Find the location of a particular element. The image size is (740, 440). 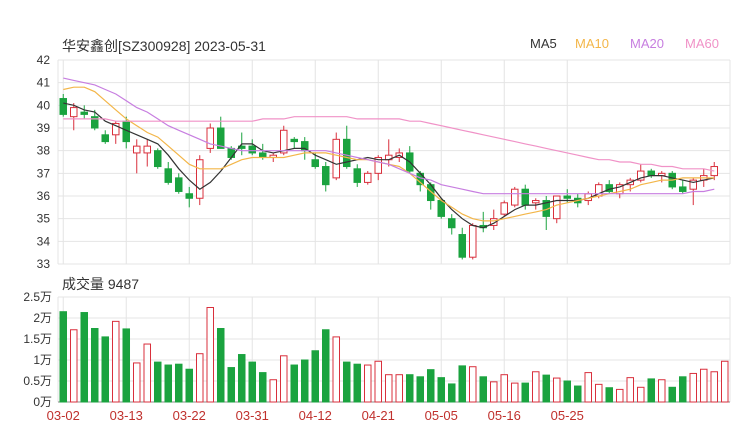

date-tick-label: 05-16 is located at coordinates (504, 415).